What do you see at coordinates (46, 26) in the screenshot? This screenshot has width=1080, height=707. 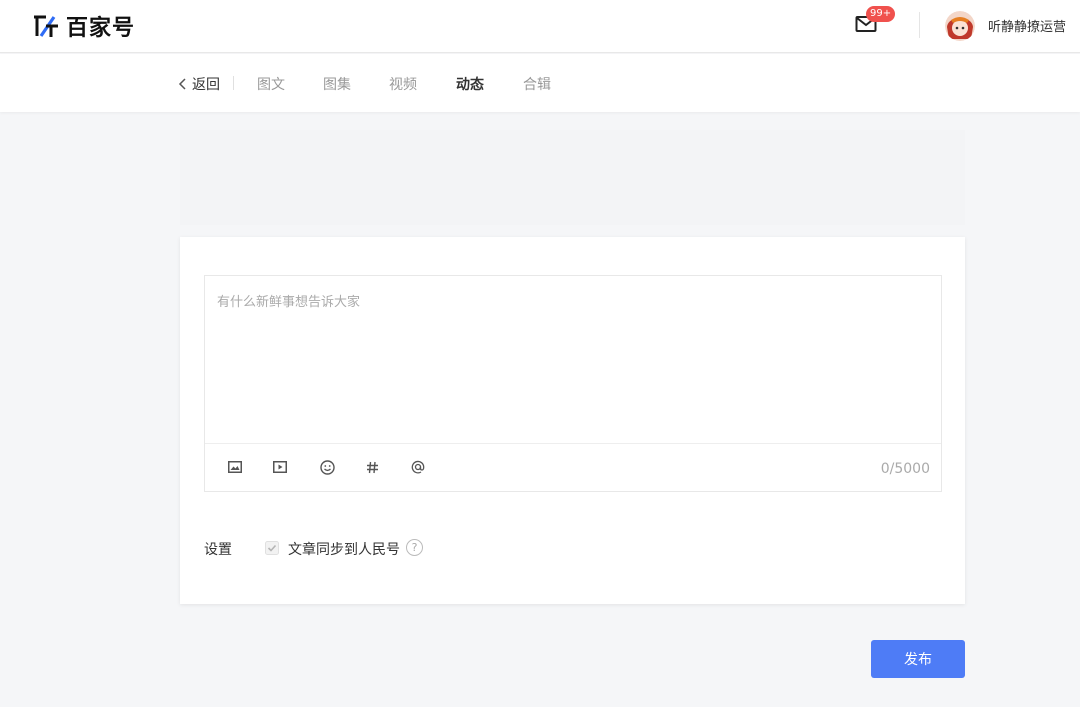 I see `logo-icon` at bounding box center [46, 26].